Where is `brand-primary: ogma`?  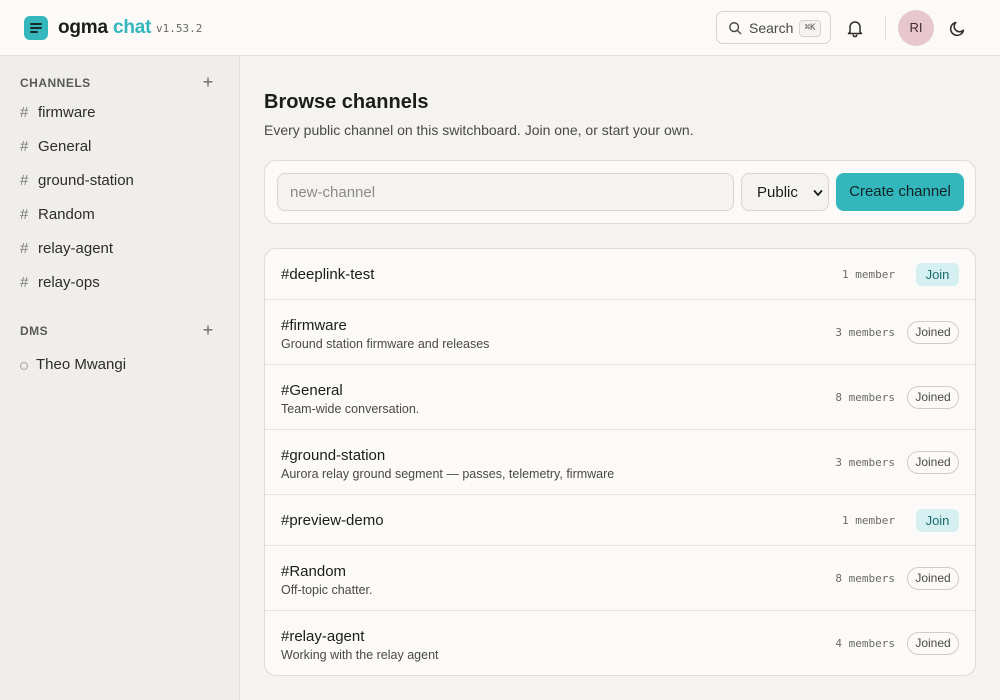 brand-primary: ogma is located at coordinates (83, 27).